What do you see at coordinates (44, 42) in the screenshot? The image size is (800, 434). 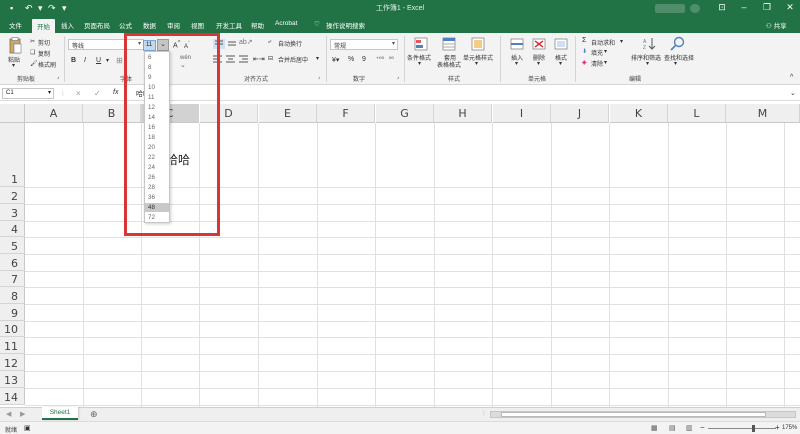 I see `cut-button: 剪切` at bounding box center [44, 42].